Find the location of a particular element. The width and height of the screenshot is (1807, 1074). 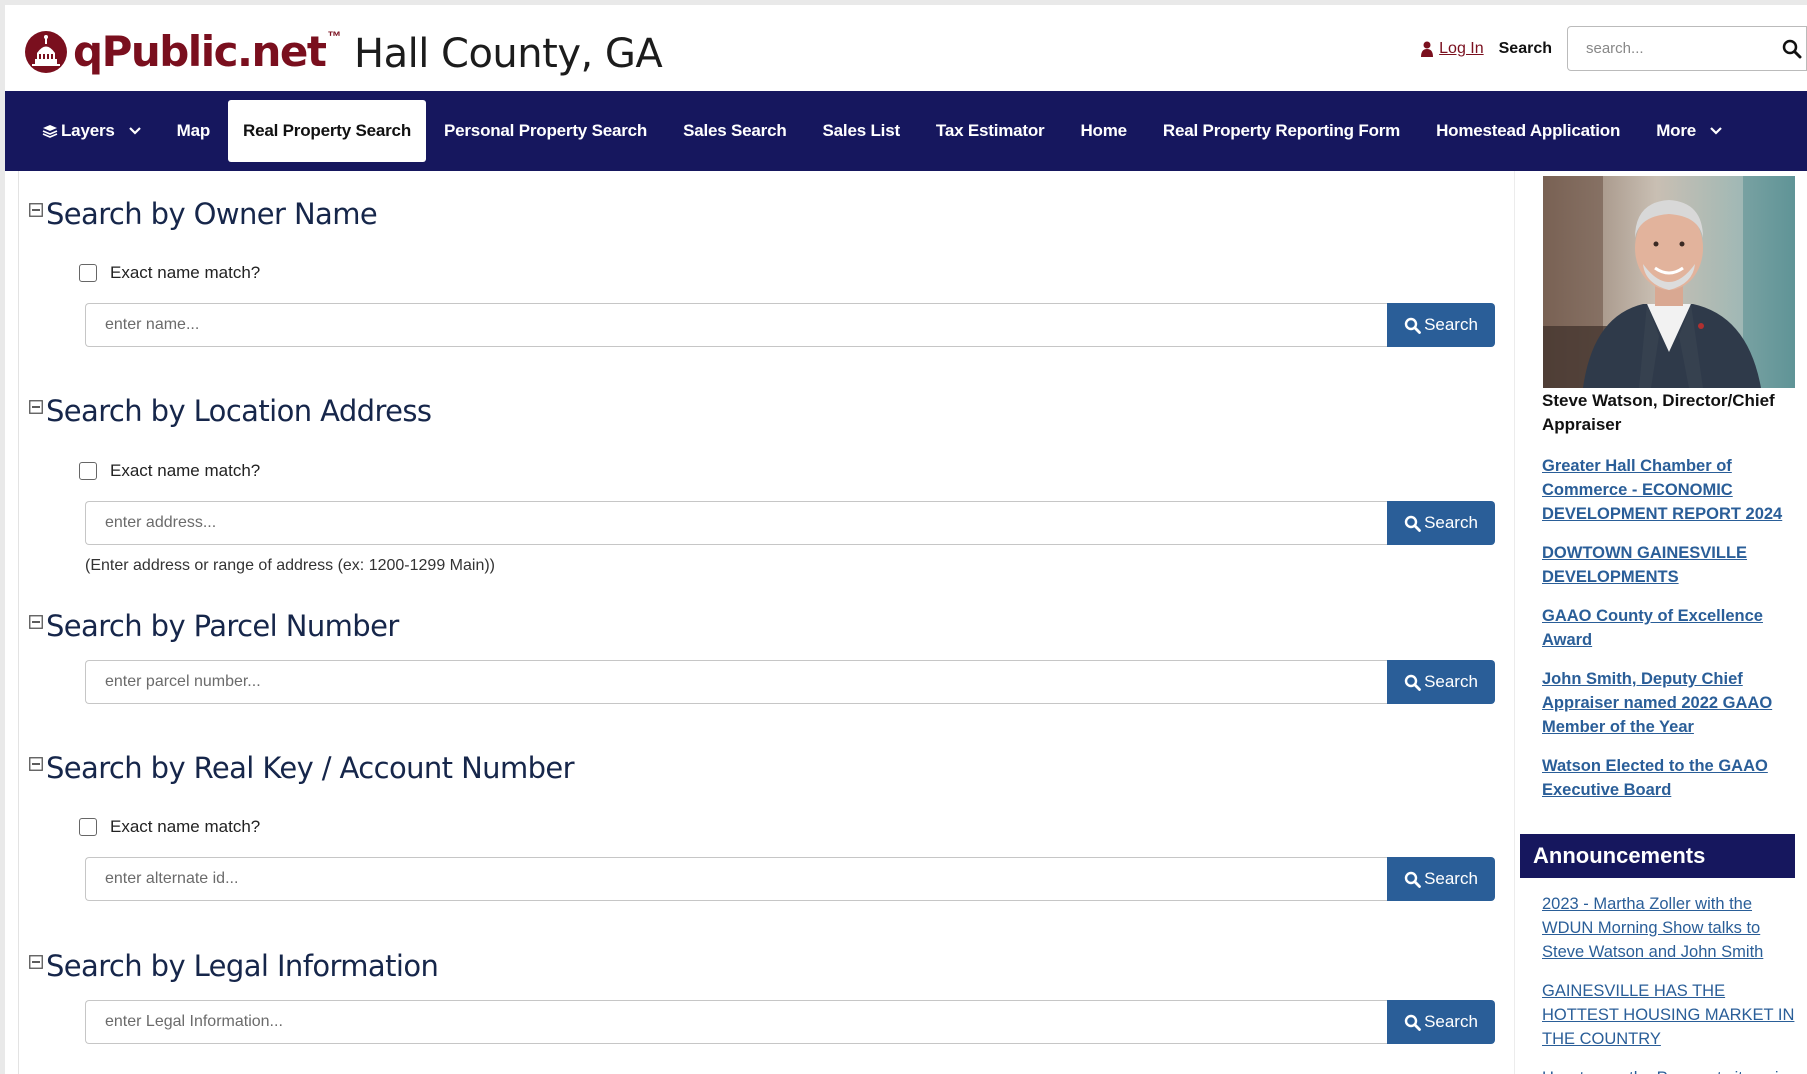

director-caption: Steve Watson, Director/Chief Appraiser is located at coordinates (1658, 412).